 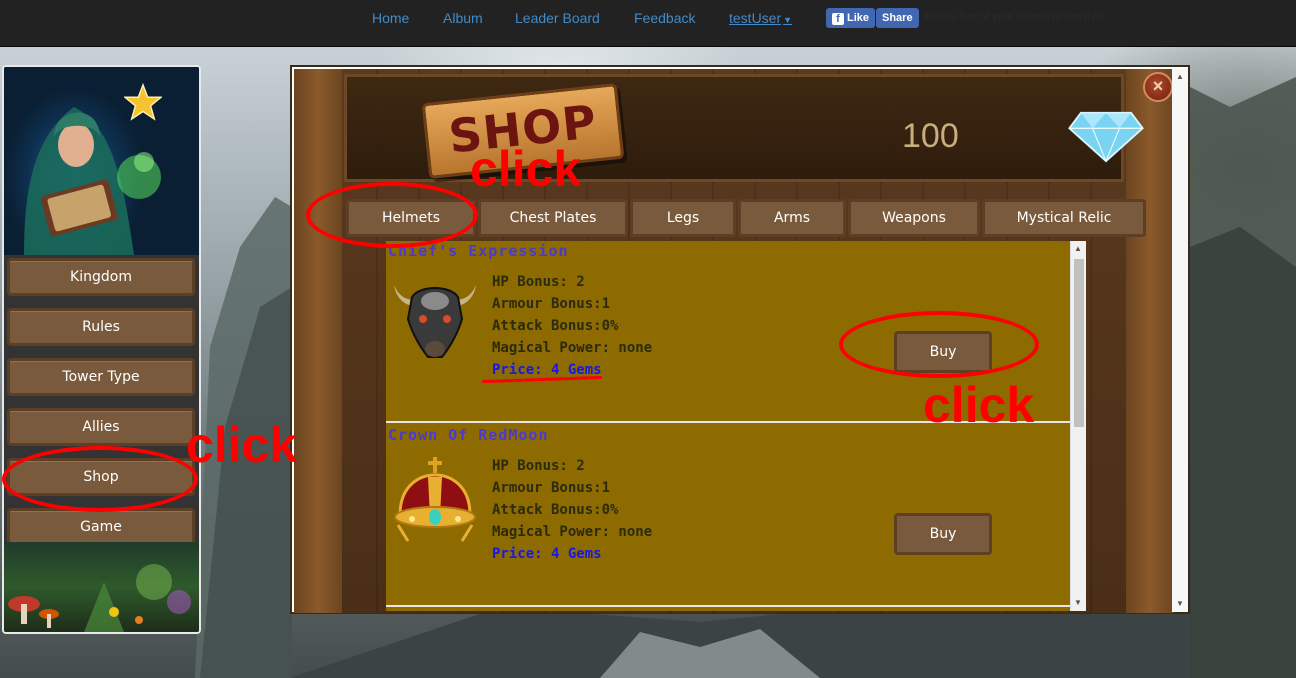 I want to click on hero-portrait, so click(x=101, y=161).